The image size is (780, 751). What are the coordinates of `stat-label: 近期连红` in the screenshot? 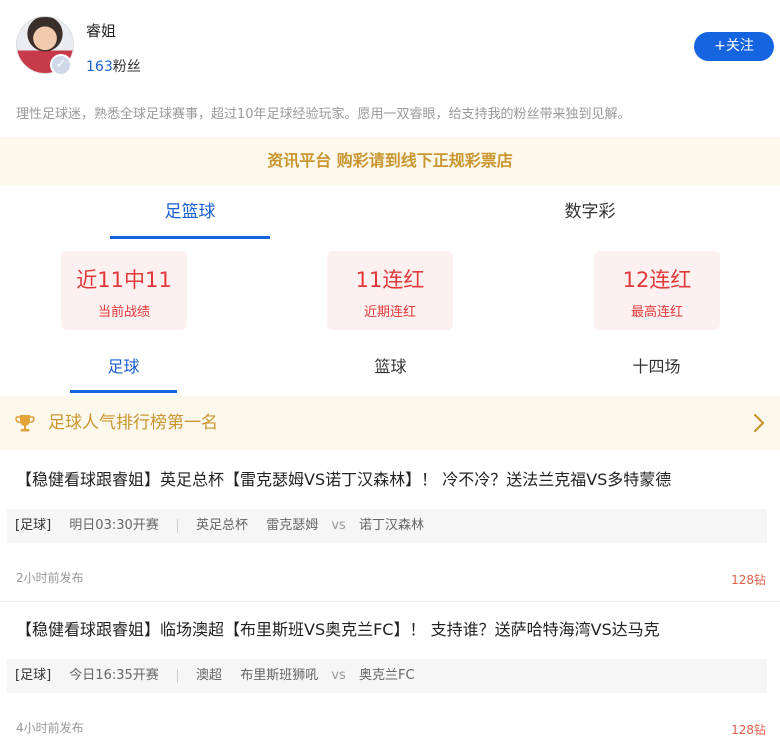 It's located at (389, 312).